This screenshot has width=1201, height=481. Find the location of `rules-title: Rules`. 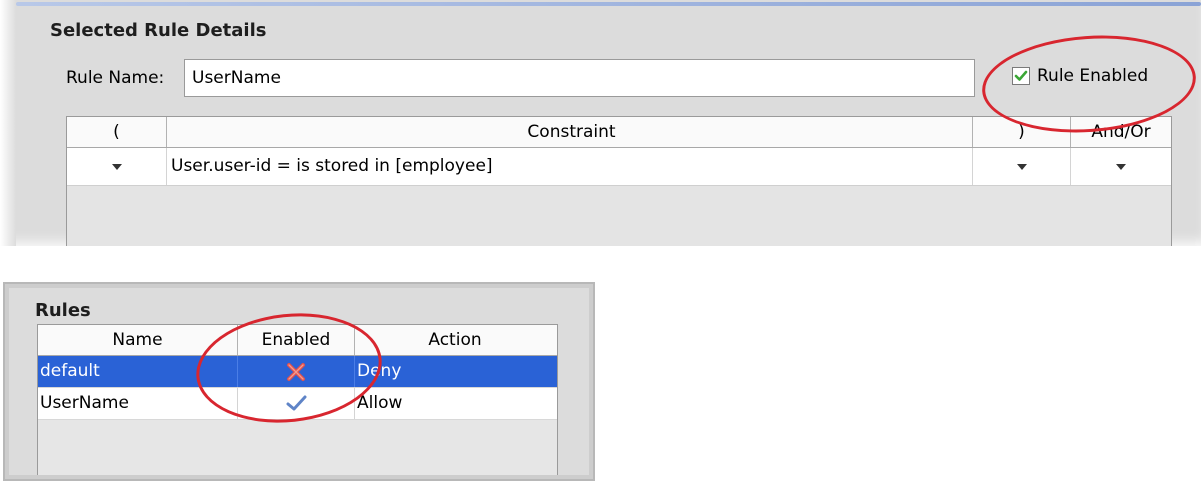

rules-title: Rules is located at coordinates (63, 310).